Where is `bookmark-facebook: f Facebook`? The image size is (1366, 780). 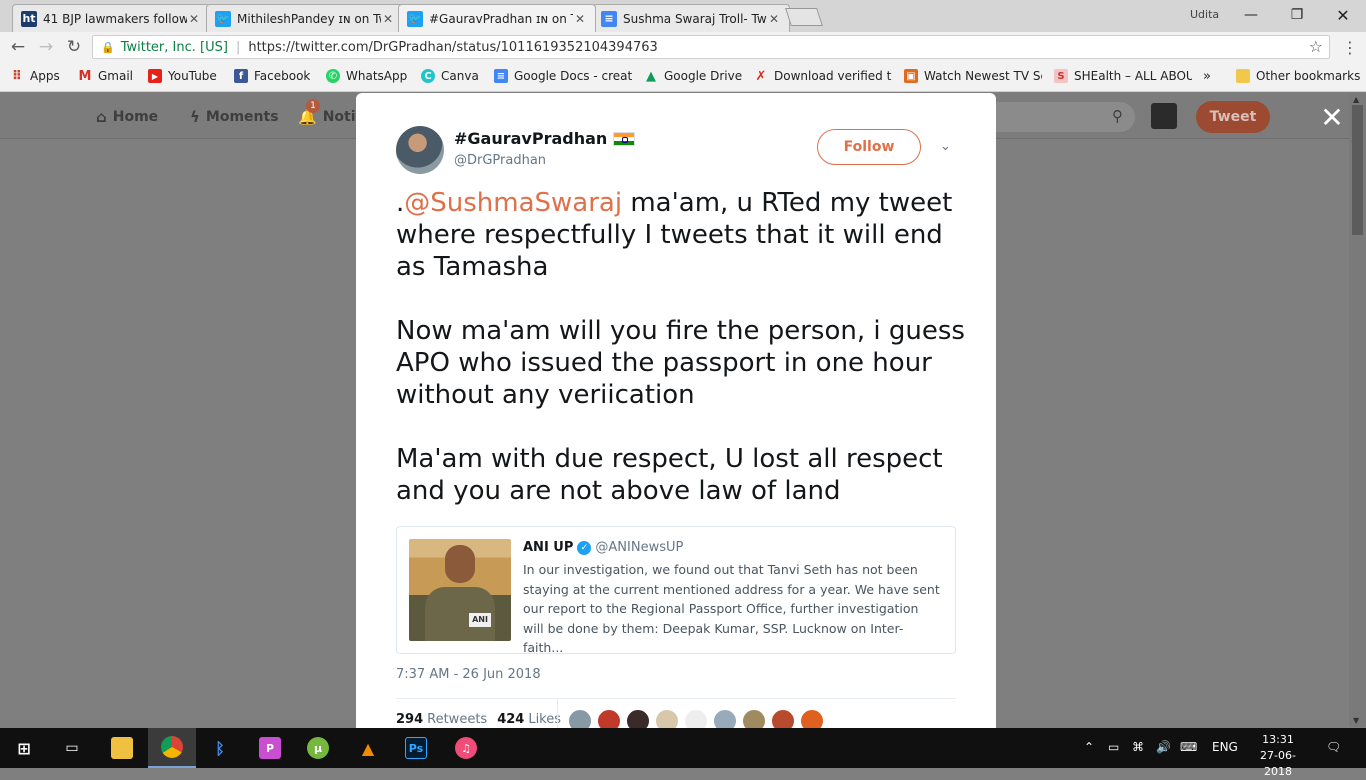
bookmark-facebook: f Facebook is located at coordinates (272, 76).